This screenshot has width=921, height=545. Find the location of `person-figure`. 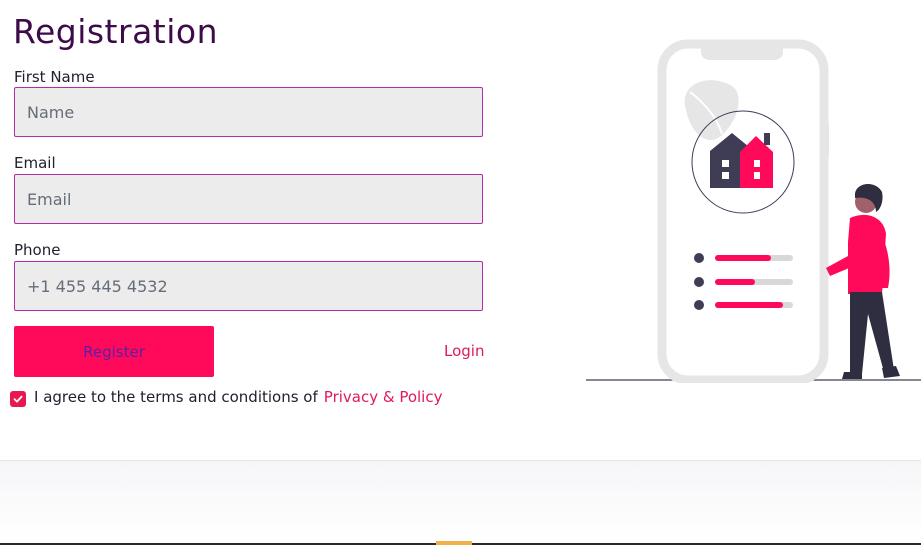

person-figure is located at coordinates (863, 281).